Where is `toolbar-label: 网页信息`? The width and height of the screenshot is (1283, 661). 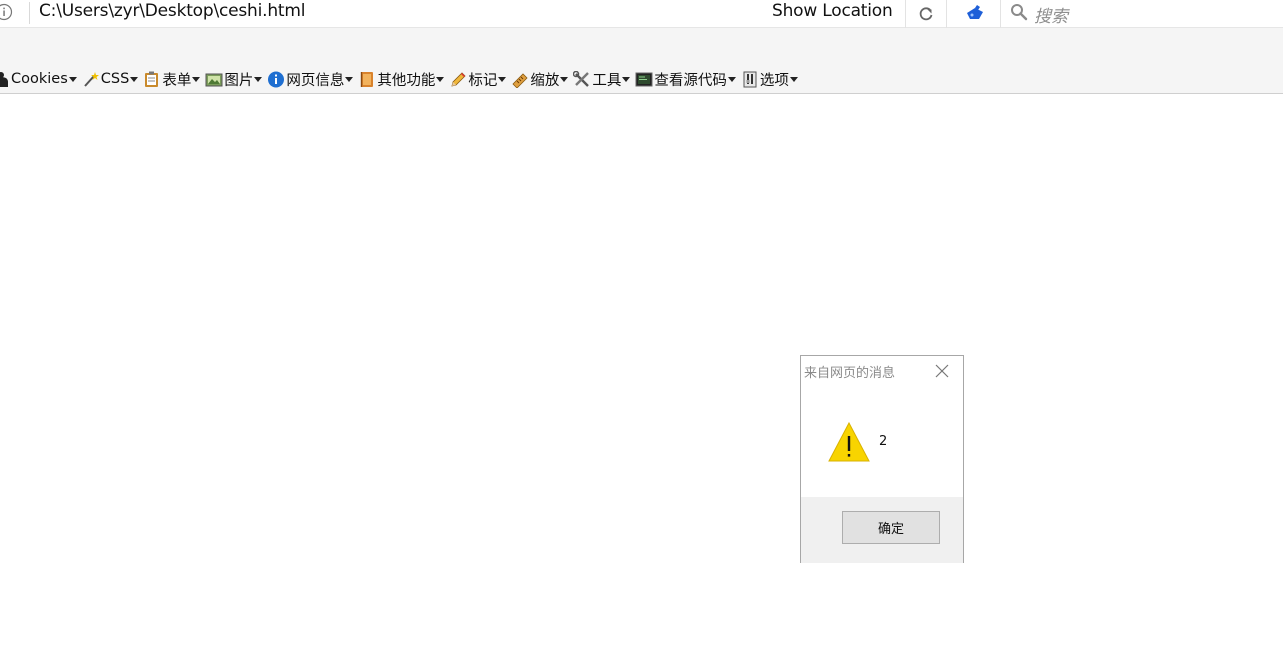
toolbar-label: 网页信息 is located at coordinates (315, 80).